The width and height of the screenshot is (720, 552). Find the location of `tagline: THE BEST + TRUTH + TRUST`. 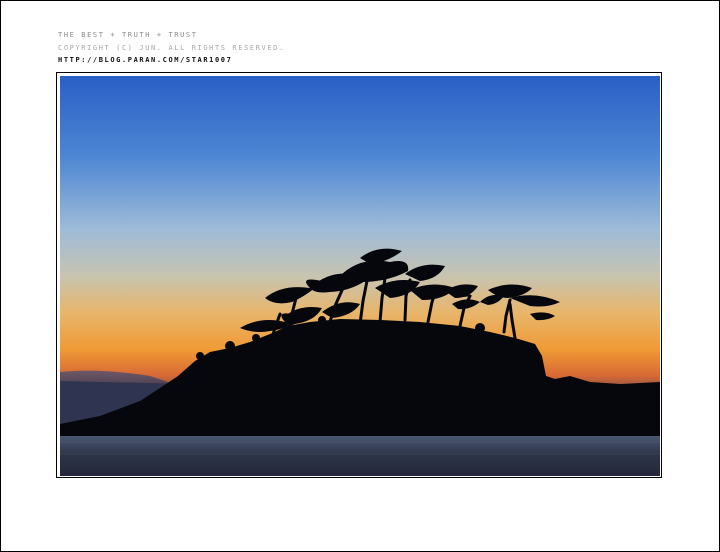

tagline: THE BEST + TRUTH + TRUST is located at coordinates (128, 35).